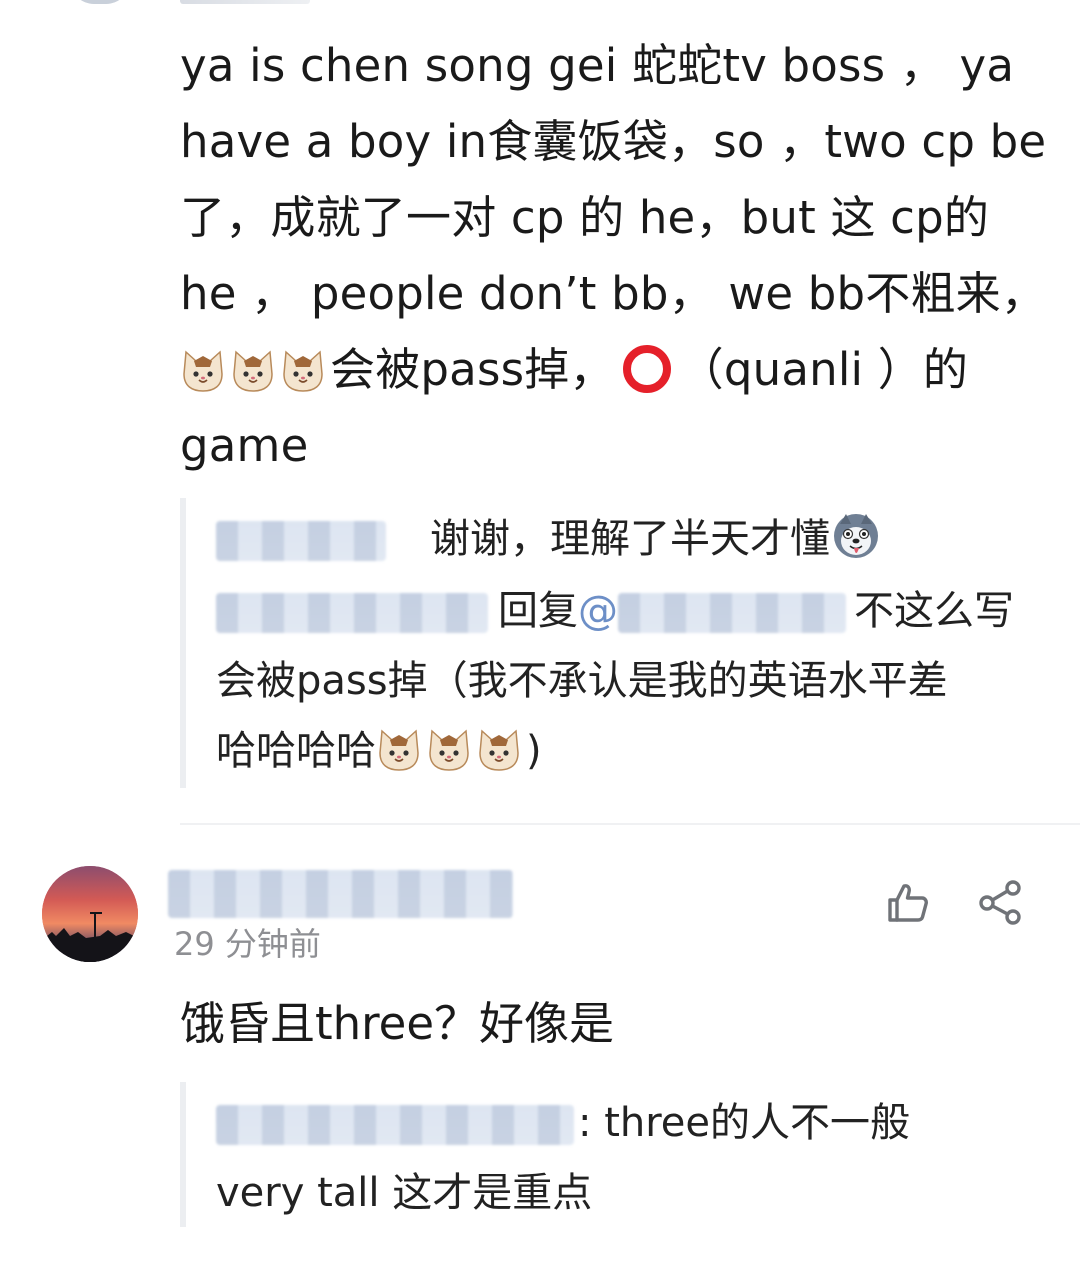 The height and width of the screenshot is (1280, 1080). What do you see at coordinates (296, 751) in the screenshot?
I see `reply-text: 哈哈哈哈` at bounding box center [296, 751].